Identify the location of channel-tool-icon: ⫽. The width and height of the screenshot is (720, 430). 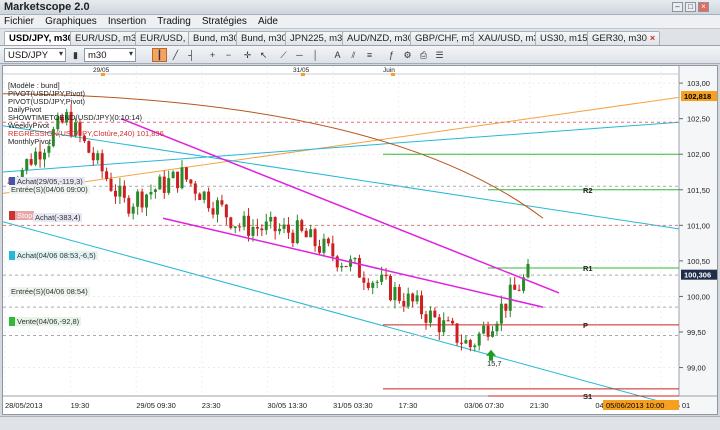
(353, 55).